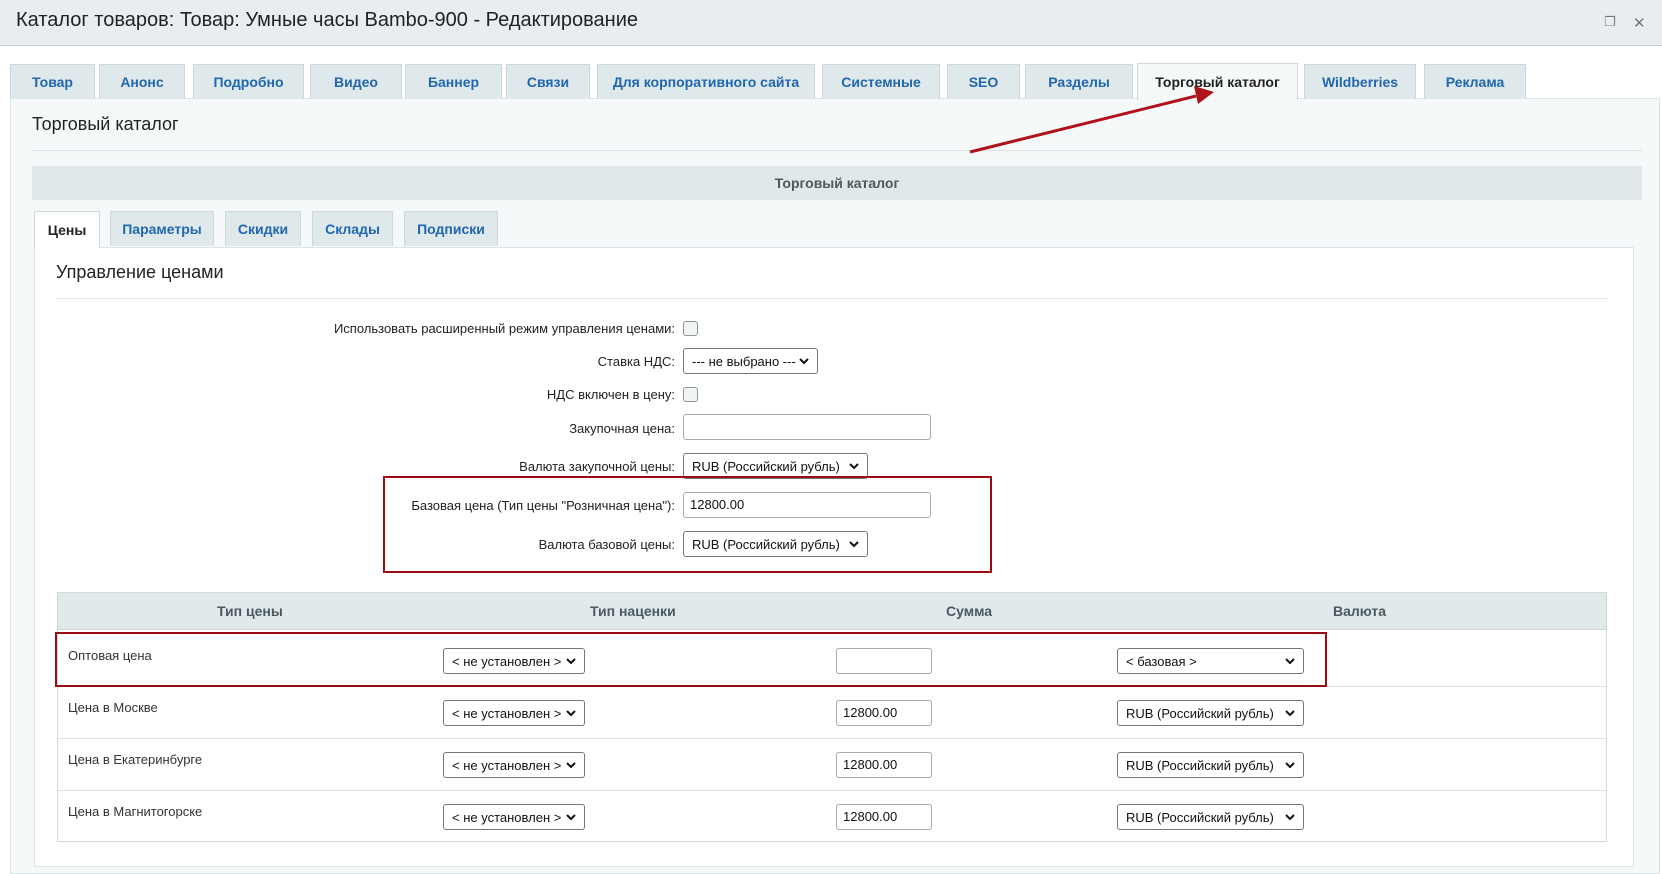  I want to click on annotation-arrow, so click(1091, 120).